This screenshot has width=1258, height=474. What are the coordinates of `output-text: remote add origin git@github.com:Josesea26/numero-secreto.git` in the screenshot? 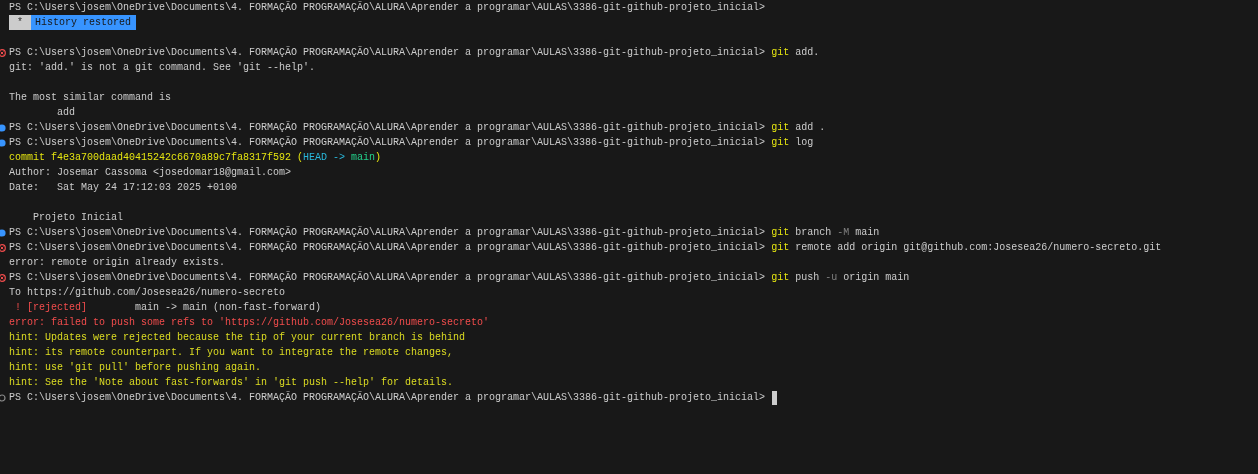 It's located at (978, 248).